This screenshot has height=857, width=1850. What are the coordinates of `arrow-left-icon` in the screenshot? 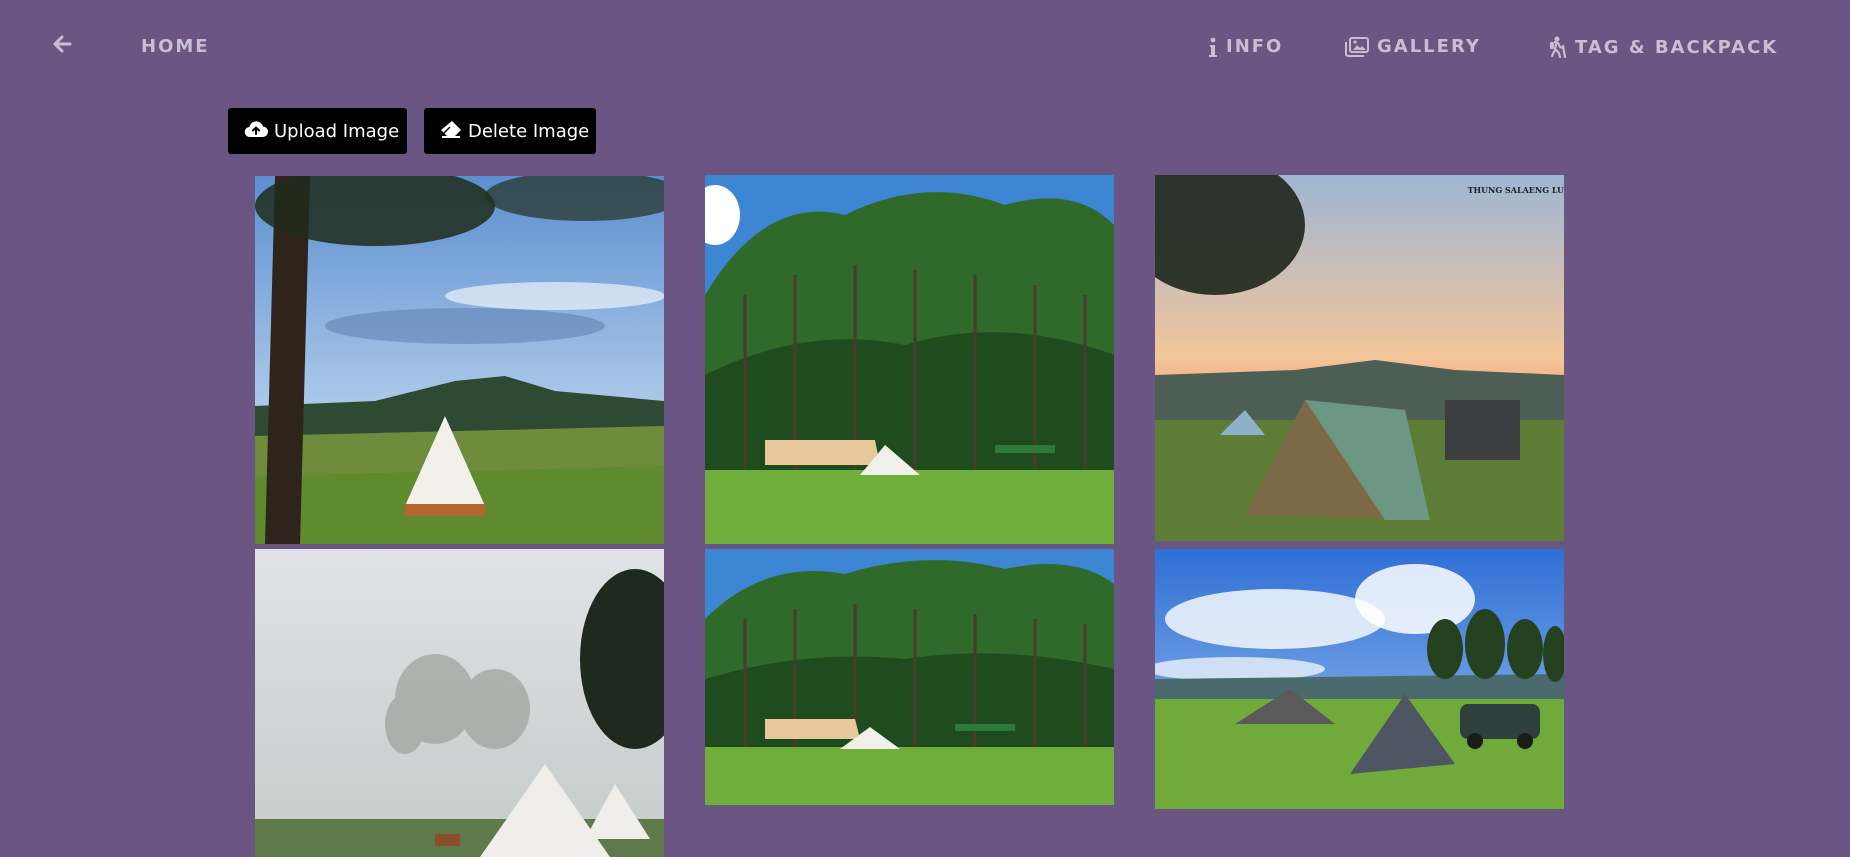 It's located at (62, 44).